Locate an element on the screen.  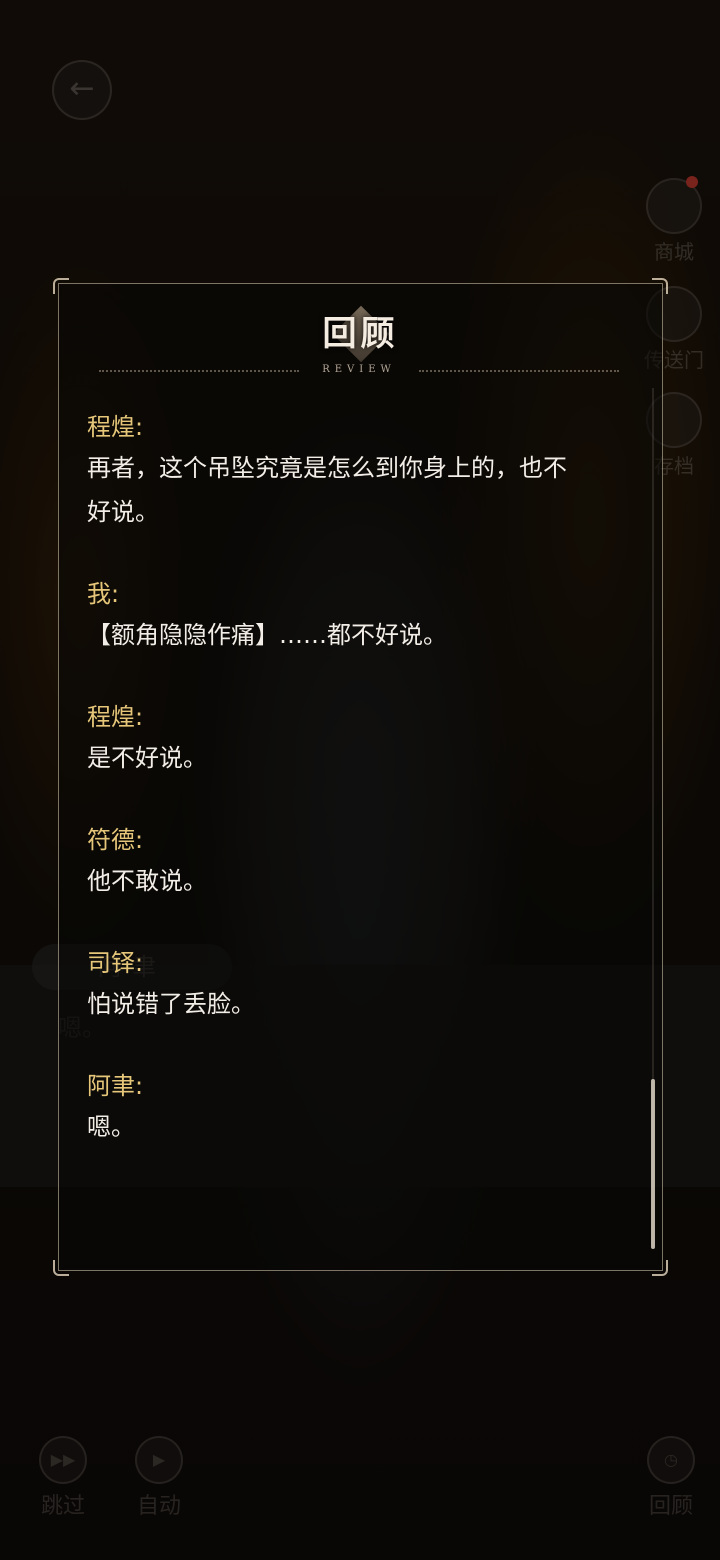
log-entry: 阿聿: 嗯。 is located at coordinates (357, 1110).